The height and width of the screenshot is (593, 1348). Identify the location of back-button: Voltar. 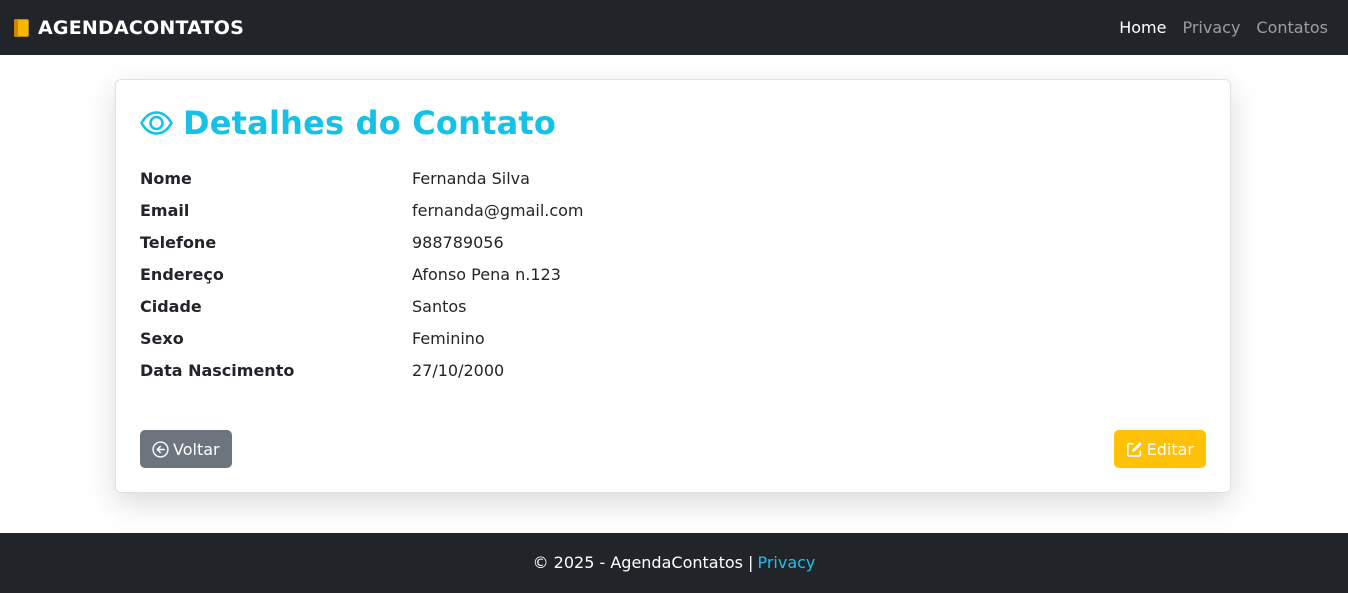
(186, 449).